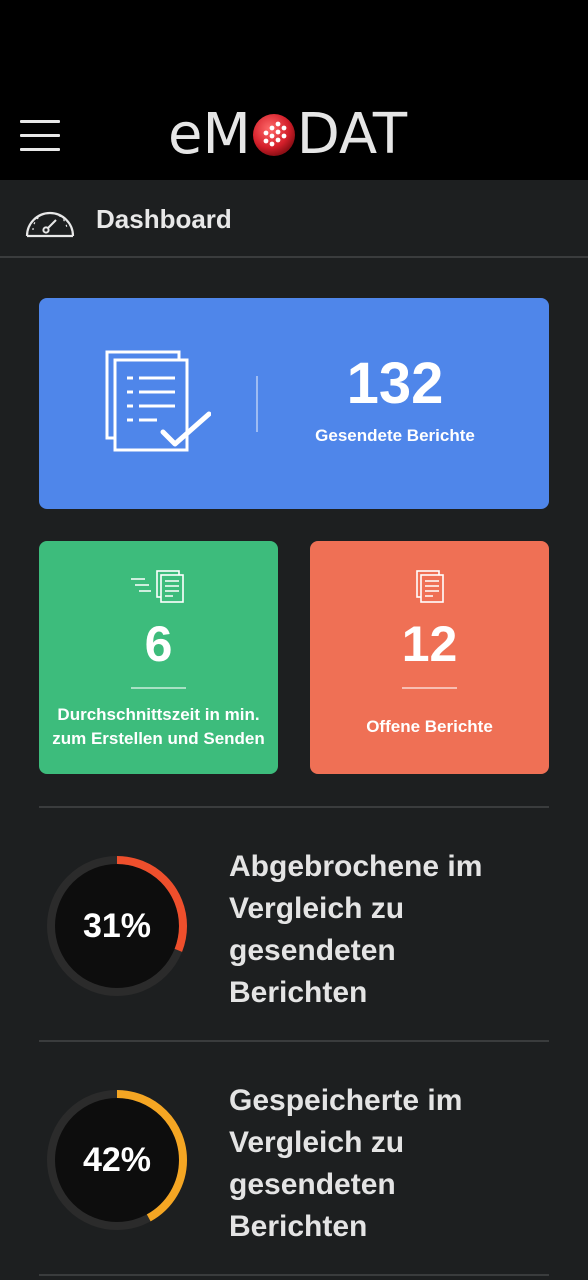 The image size is (588, 1280). I want to click on open-reports-label: Offene Berichte, so click(429, 726).